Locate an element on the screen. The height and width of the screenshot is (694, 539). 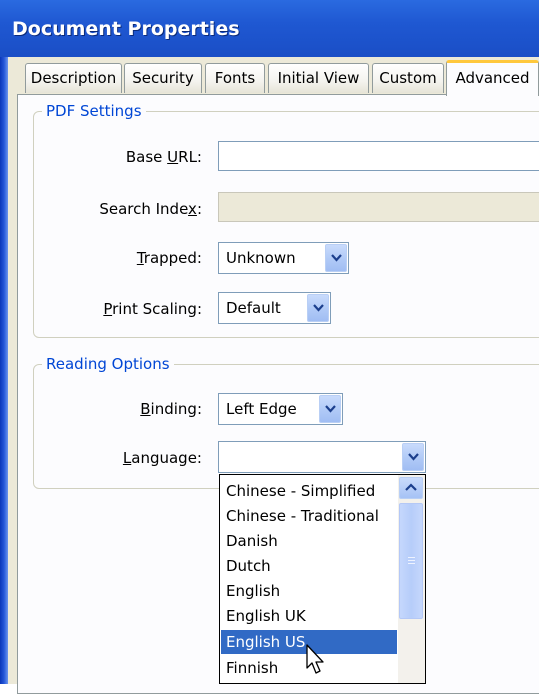
dropdown-scrollbar is located at coordinates (411, 579).